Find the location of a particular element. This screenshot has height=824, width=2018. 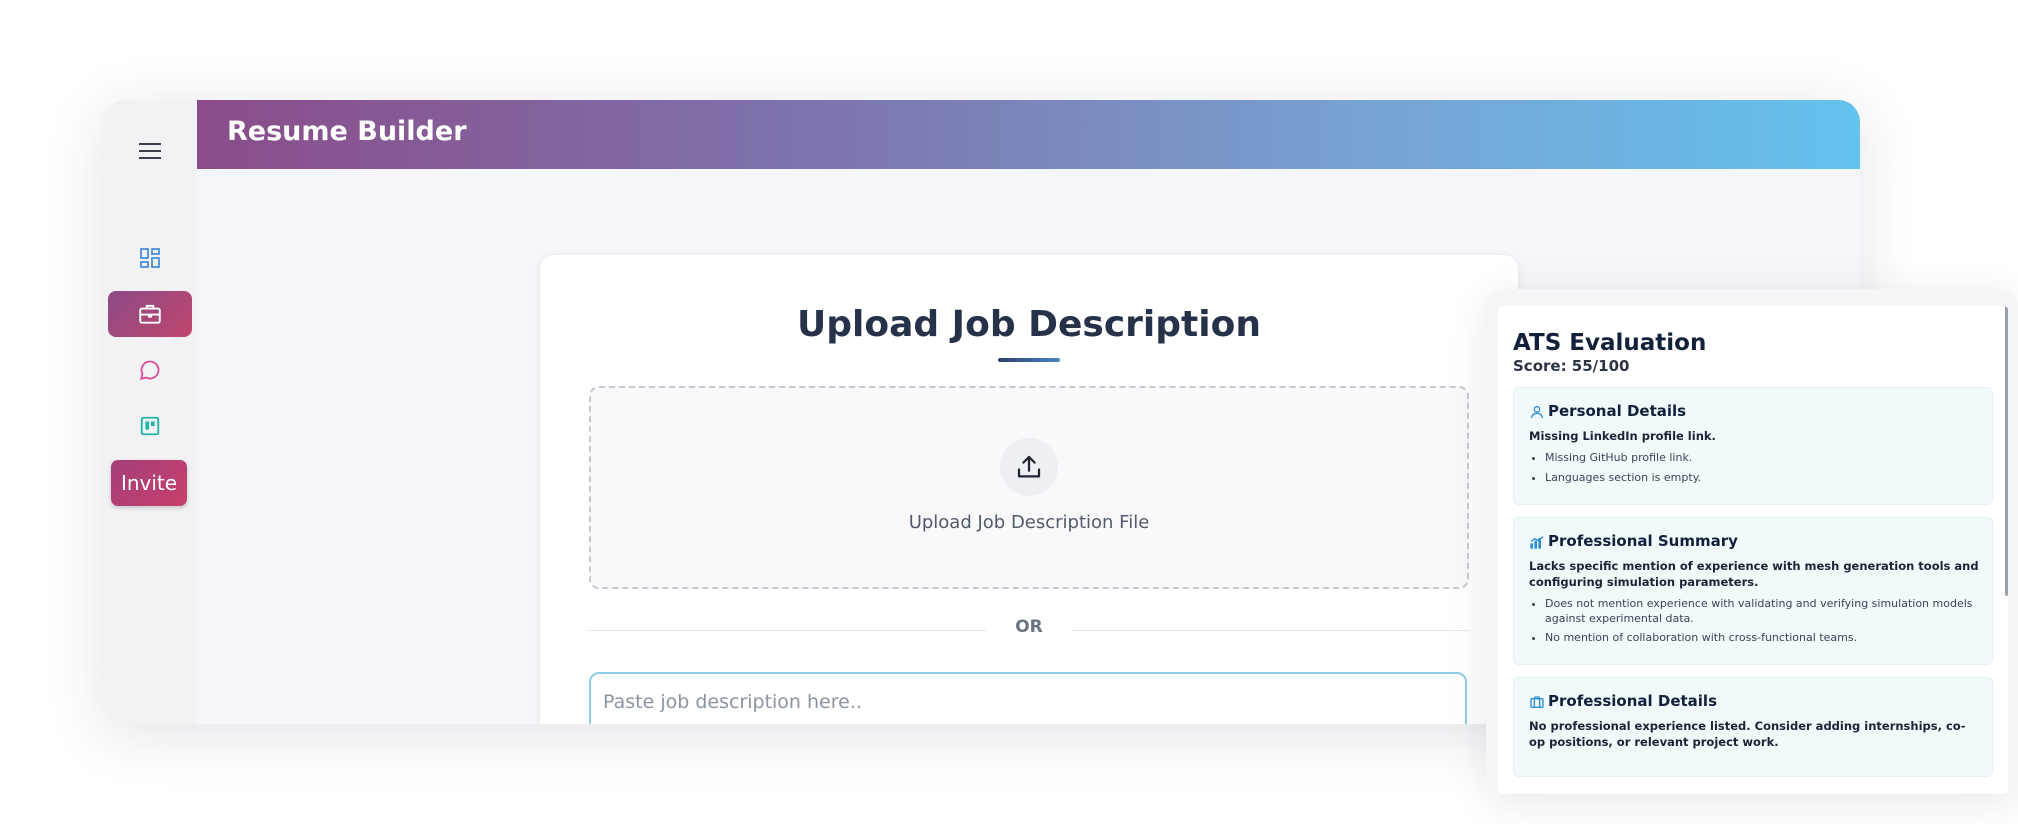

sidebar-item-chat is located at coordinates (150, 370).